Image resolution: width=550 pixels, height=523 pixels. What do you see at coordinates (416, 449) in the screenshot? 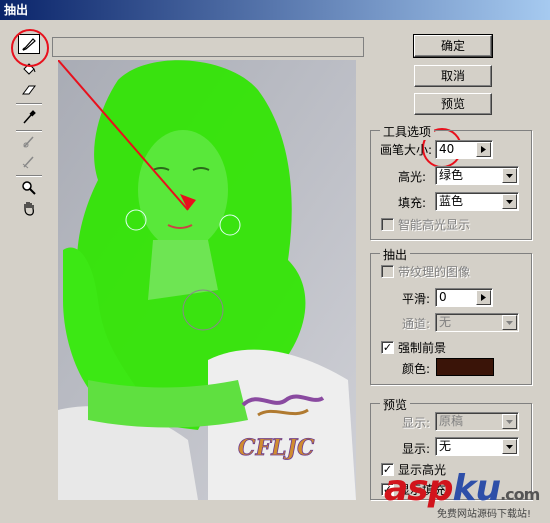
I see `show-label-2: 显示:` at bounding box center [416, 449].